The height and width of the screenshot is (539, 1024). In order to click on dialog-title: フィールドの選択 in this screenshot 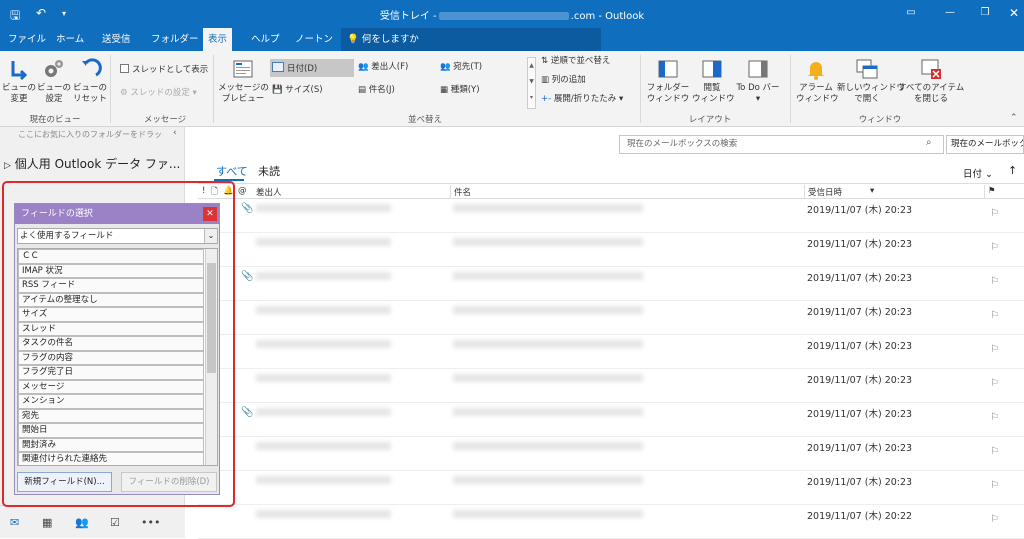, I will do `click(117, 214)`.